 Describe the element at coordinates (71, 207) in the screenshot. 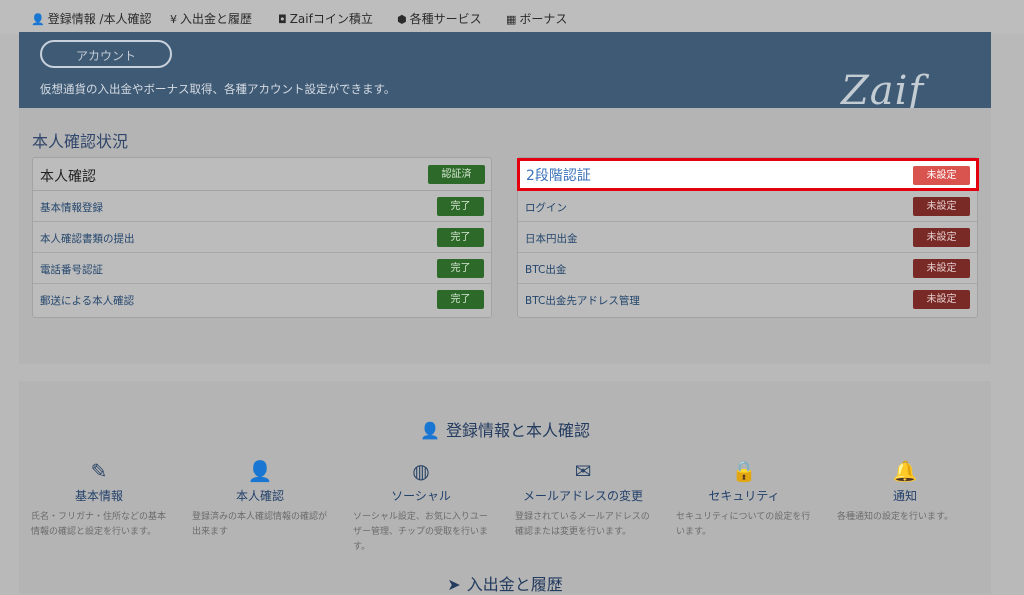

I see `row-label: 基本情報登録` at that location.